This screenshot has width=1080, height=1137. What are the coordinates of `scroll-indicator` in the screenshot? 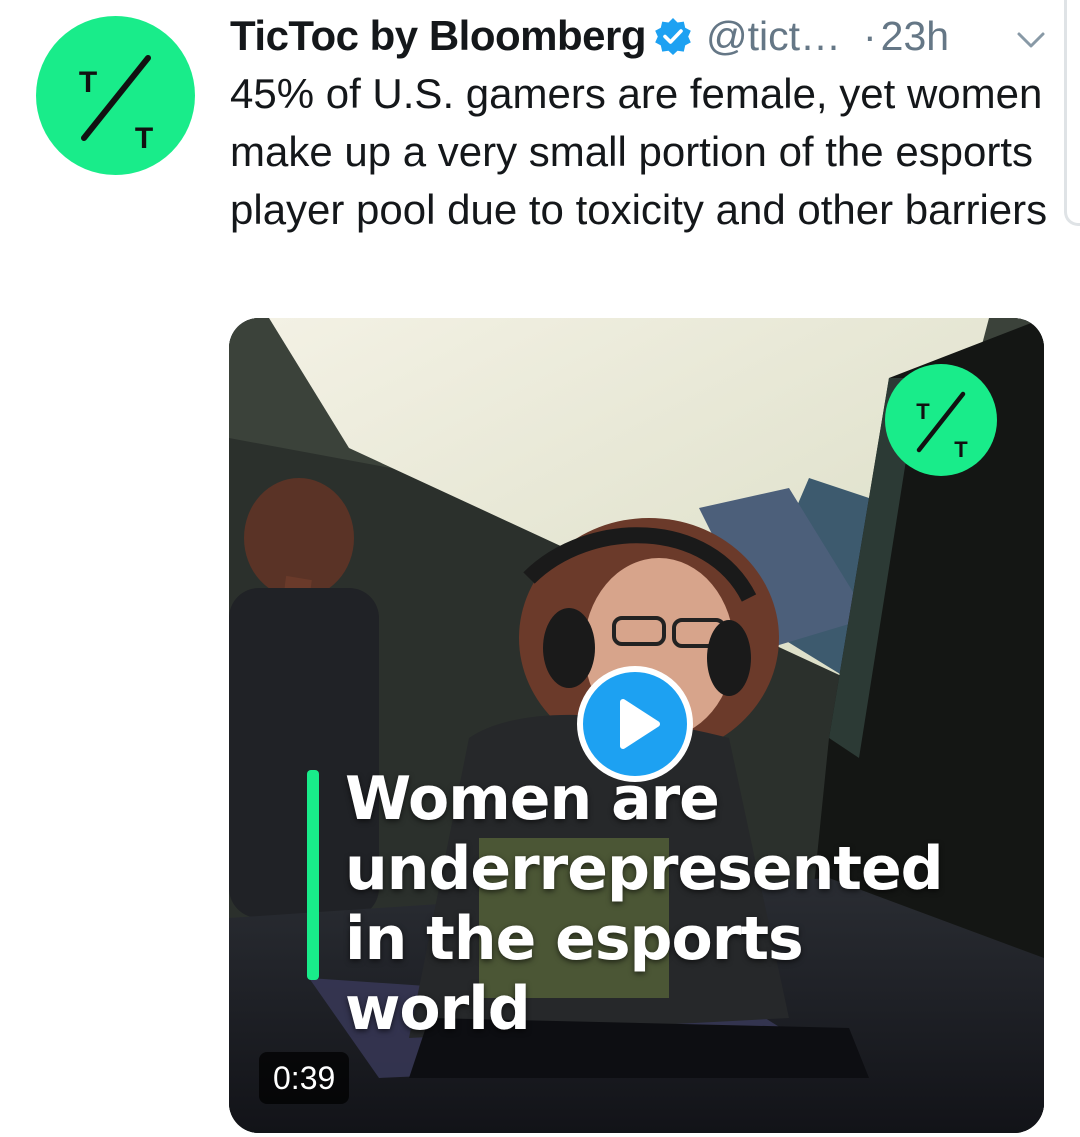 It's located at (1072, 113).